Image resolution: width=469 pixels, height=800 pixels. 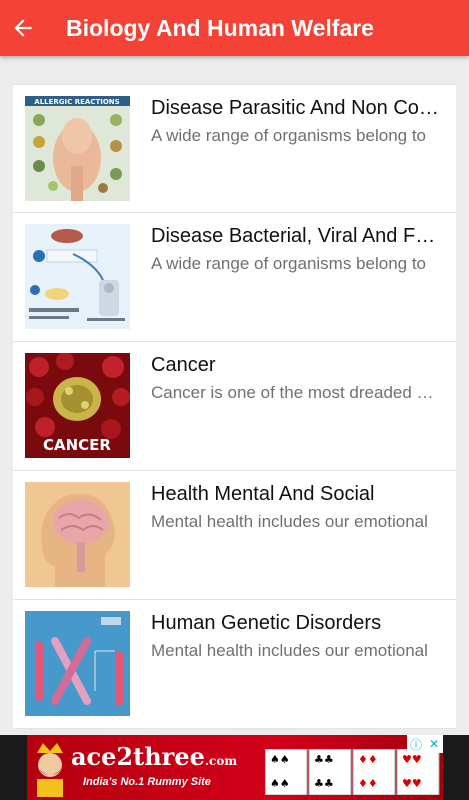 What do you see at coordinates (266, 623) in the screenshot?
I see `item-title: Human Genetic Disorders` at bounding box center [266, 623].